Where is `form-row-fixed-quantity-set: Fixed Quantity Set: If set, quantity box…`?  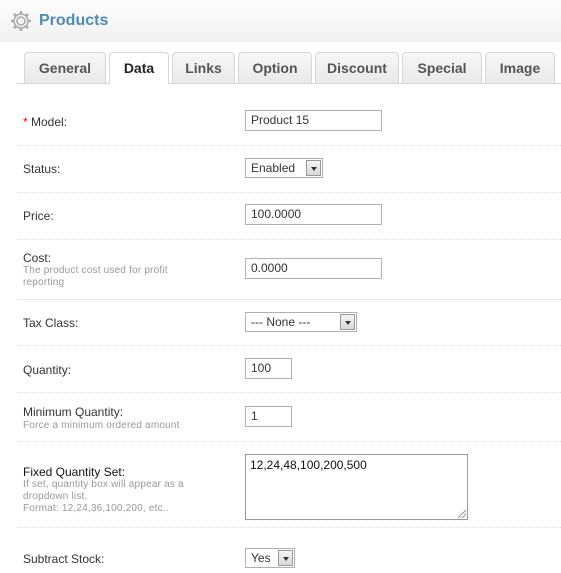
form-row-fixed-quantity-set: Fixed Quantity Set: If set, quantity box… is located at coordinates (289, 485).